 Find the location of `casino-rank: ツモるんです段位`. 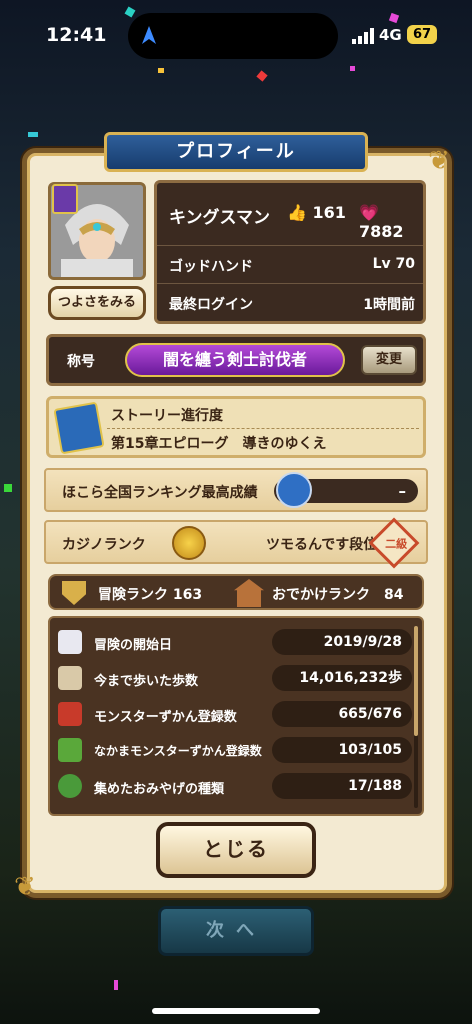

casino-rank: ツモるんです段位 is located at coordinates (322, 545).